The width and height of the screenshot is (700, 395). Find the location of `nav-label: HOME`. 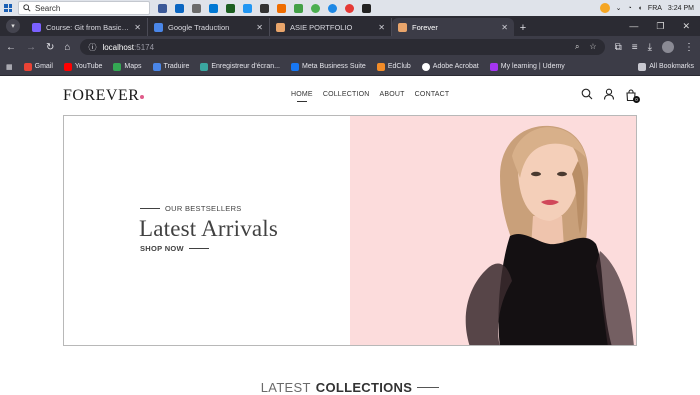

nav-label: HOME is located at coordinates (302, 94).